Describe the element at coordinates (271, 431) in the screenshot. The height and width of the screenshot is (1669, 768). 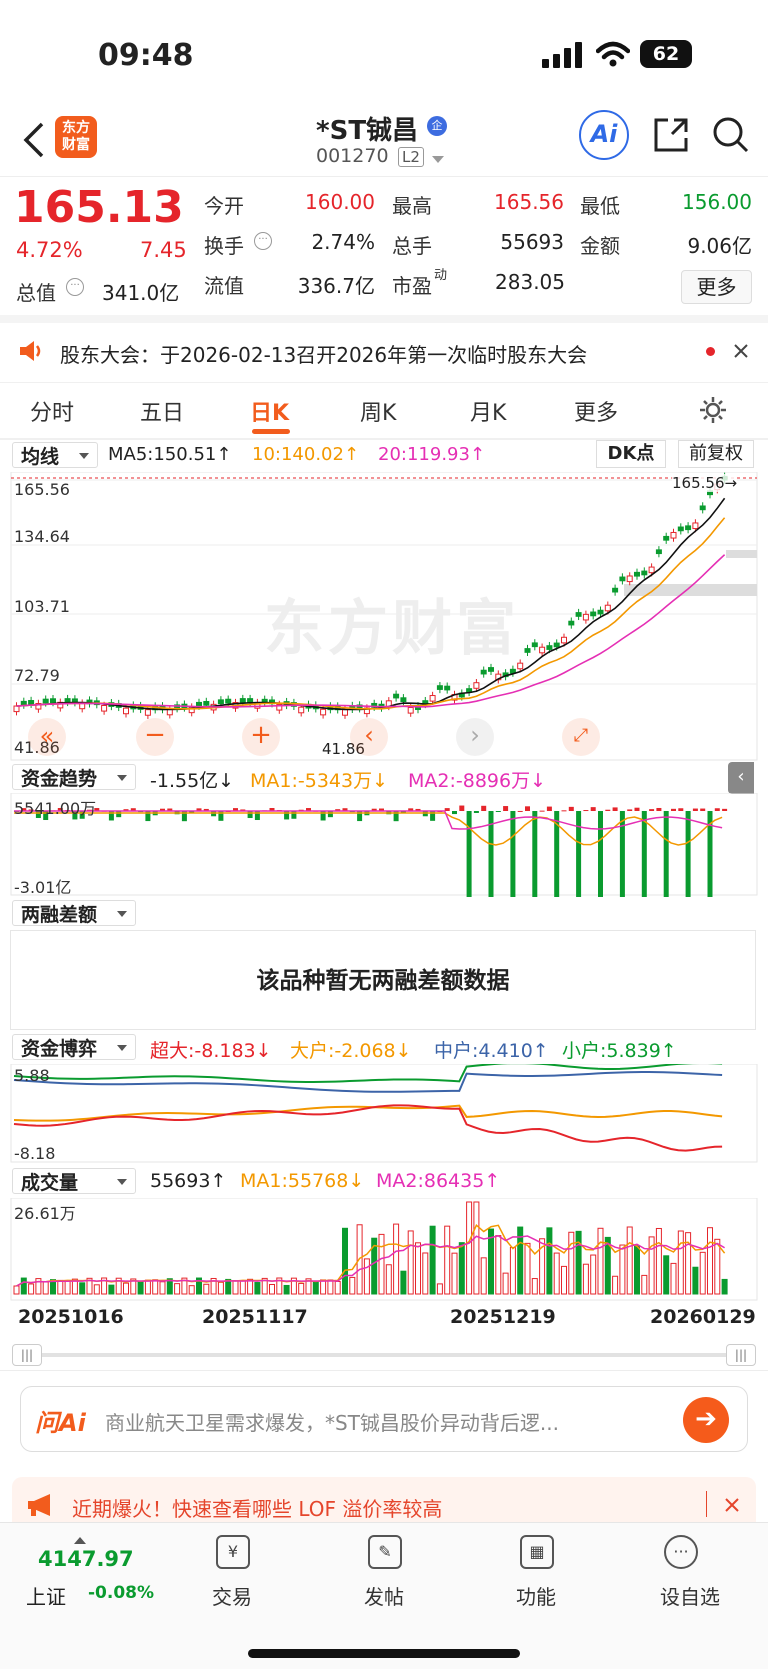
I see `active-tab-underline` at that location.